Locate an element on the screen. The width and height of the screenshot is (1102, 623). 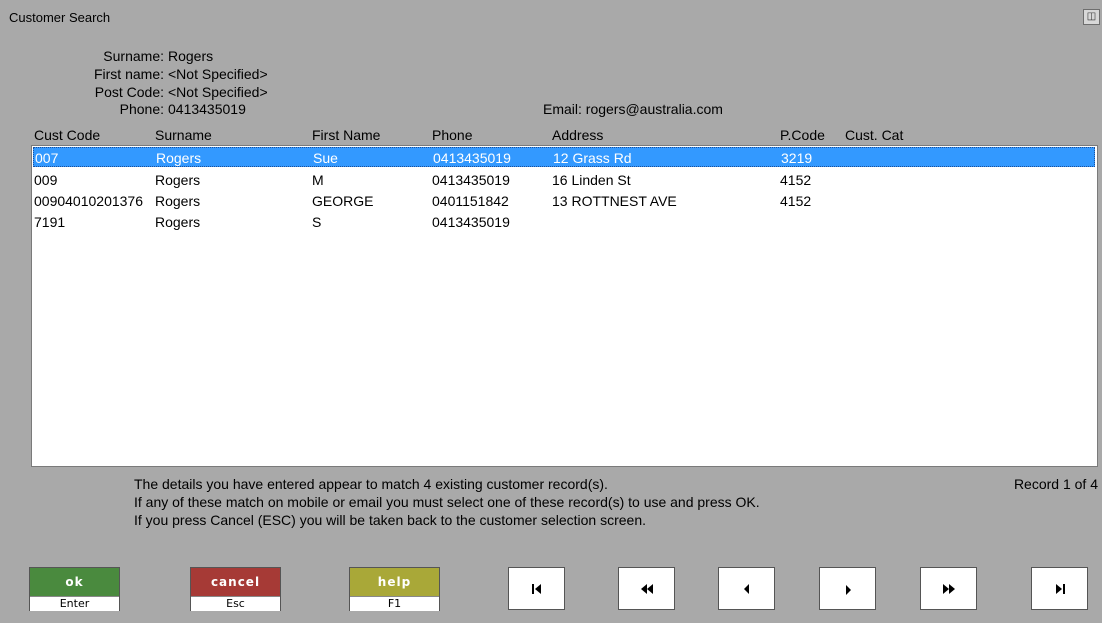
cancel-label: cancel is located at coordinates (235, 582).